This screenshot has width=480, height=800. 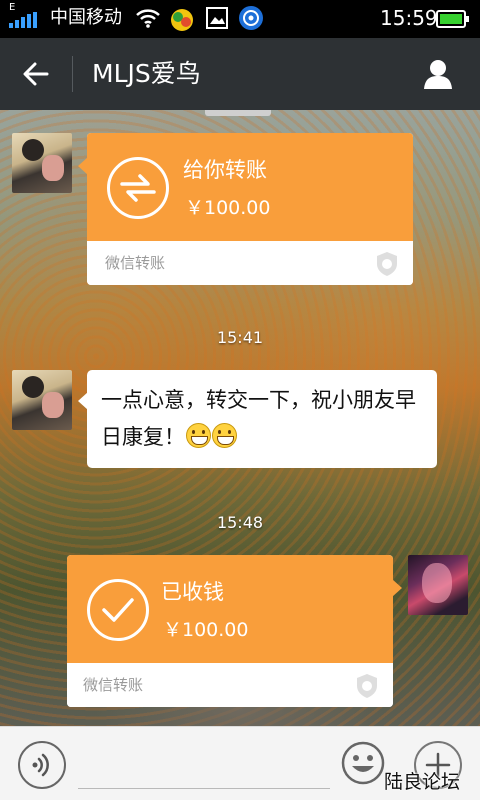 I want to click on status-bar: E 中国移动 15:59, so click(x=240, y=19).